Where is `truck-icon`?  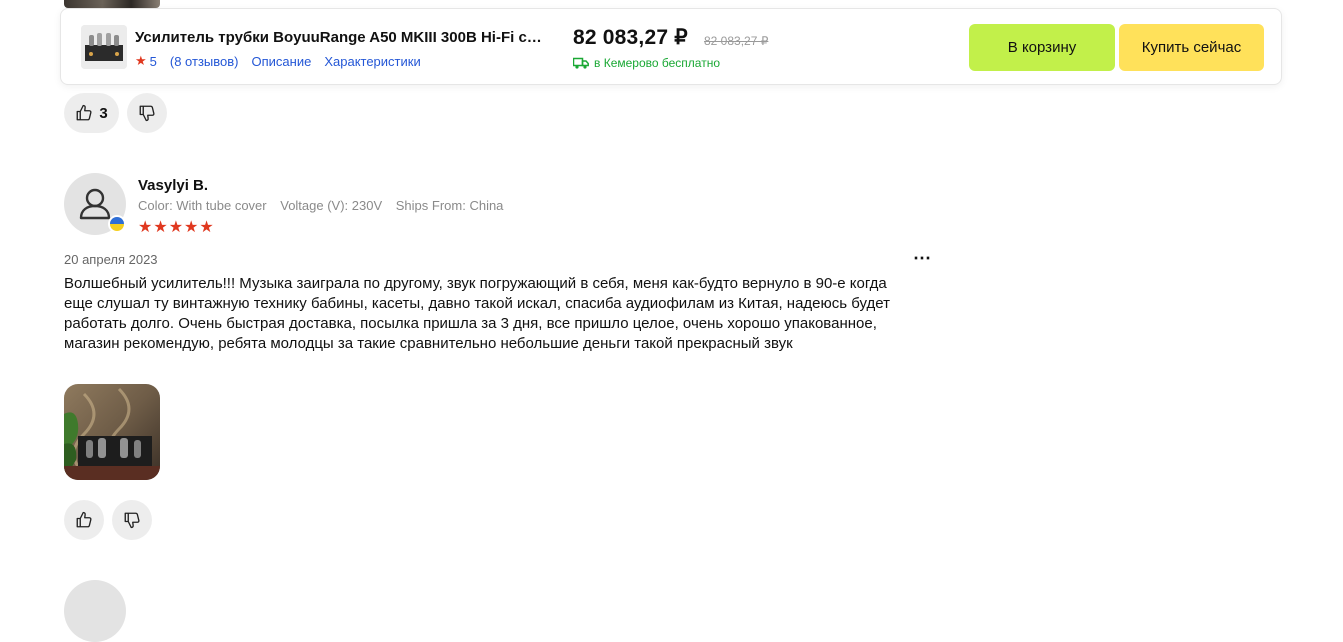
truck-icon is located at coordinates (581, 63).